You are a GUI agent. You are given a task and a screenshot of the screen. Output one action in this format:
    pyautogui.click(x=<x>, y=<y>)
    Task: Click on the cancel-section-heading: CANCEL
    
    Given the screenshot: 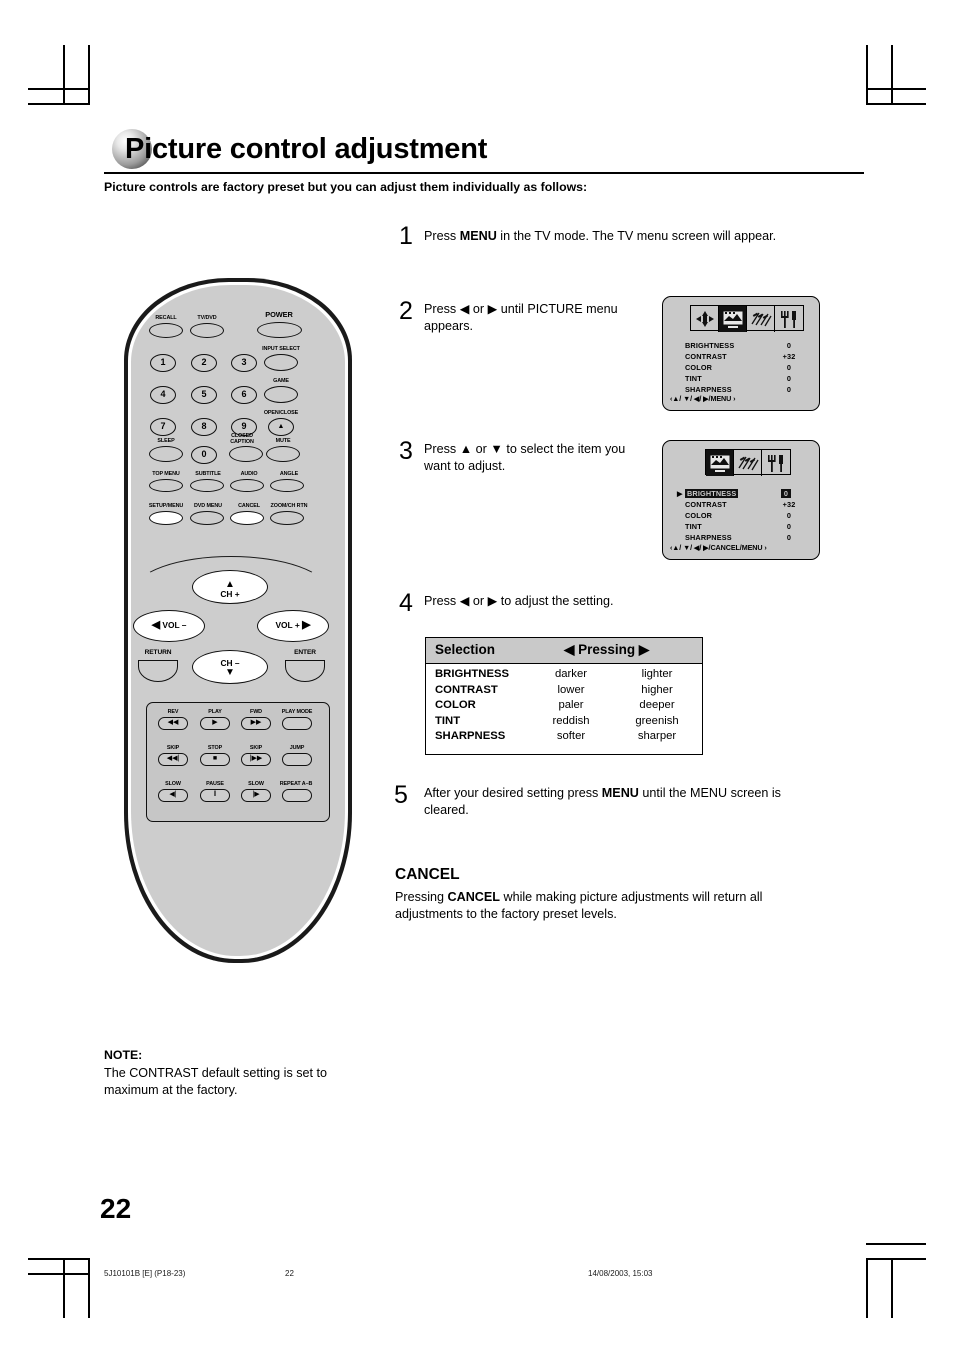 What is the action you would take?
    pyautogui.click(x=427, y=874)
    